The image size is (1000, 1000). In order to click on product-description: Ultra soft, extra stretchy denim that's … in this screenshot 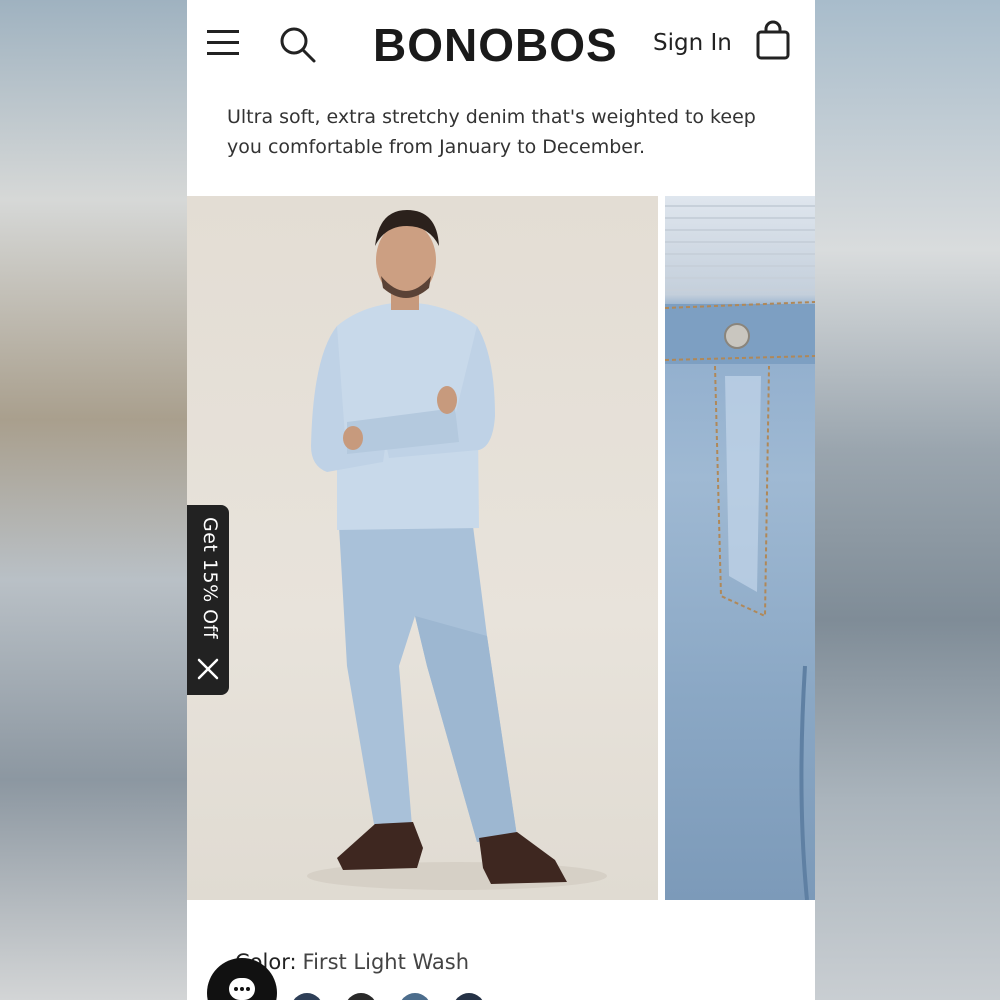, I will do `click(491, 132)`.